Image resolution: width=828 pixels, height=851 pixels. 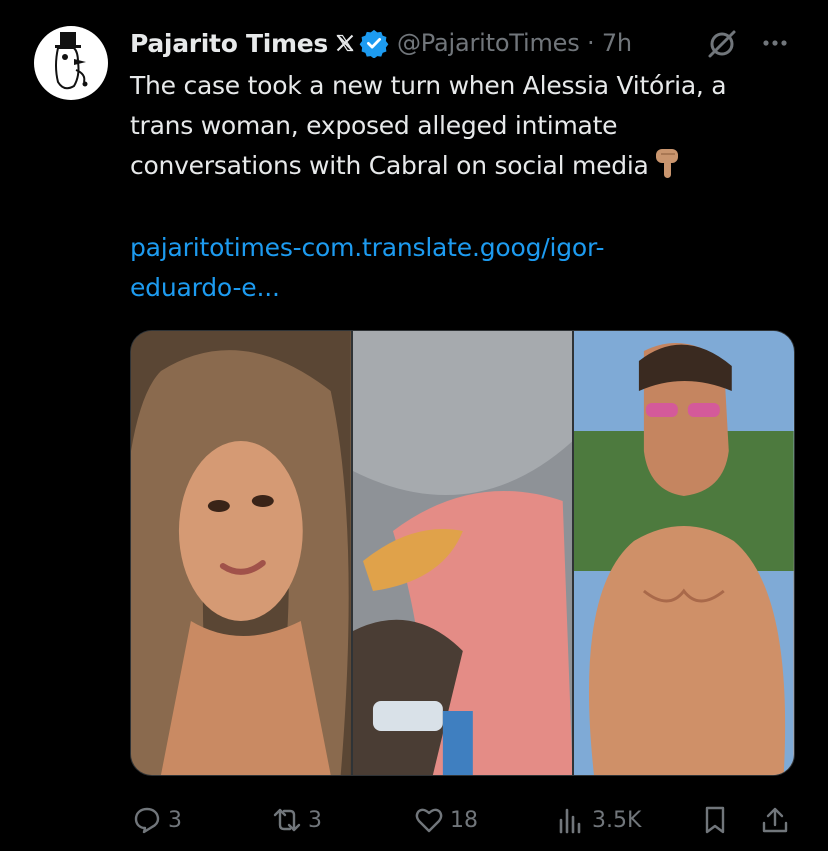 What do you see at coordinates (147, 820) in the screenshot?
I see `reply-icon` at bounding box center [147, 820].